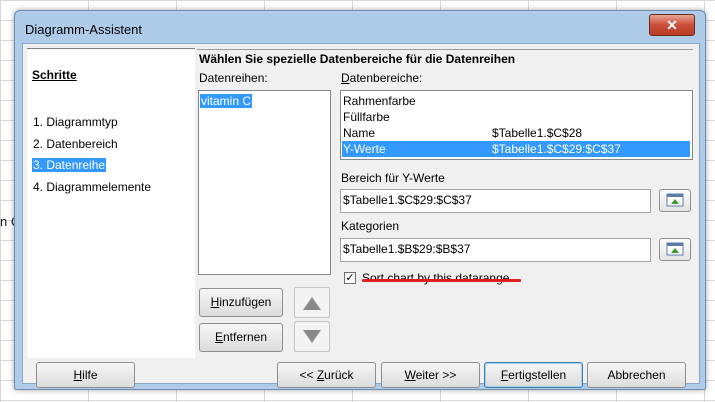  What do you see at coordinates (85, 375) in the screenshot?
I see `help-button: Hilfe` at bounding box center [85, 375].